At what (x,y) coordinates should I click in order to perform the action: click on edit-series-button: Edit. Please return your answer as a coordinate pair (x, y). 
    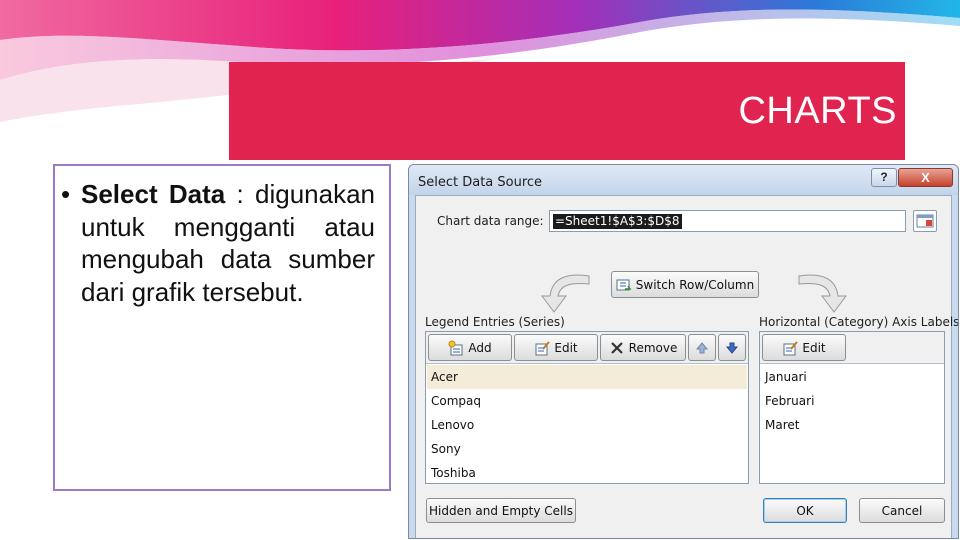
    Looking at the image, I should click on (556, 347).